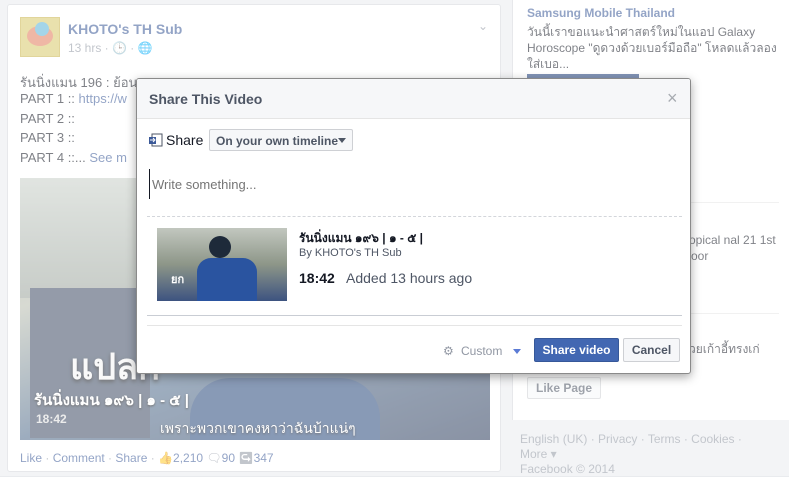 The height and width of the screenshot is (477, 789). Describe the element at coordinates (576, 350) in the screenshot. I see `share-video-button: Share video` at that location.